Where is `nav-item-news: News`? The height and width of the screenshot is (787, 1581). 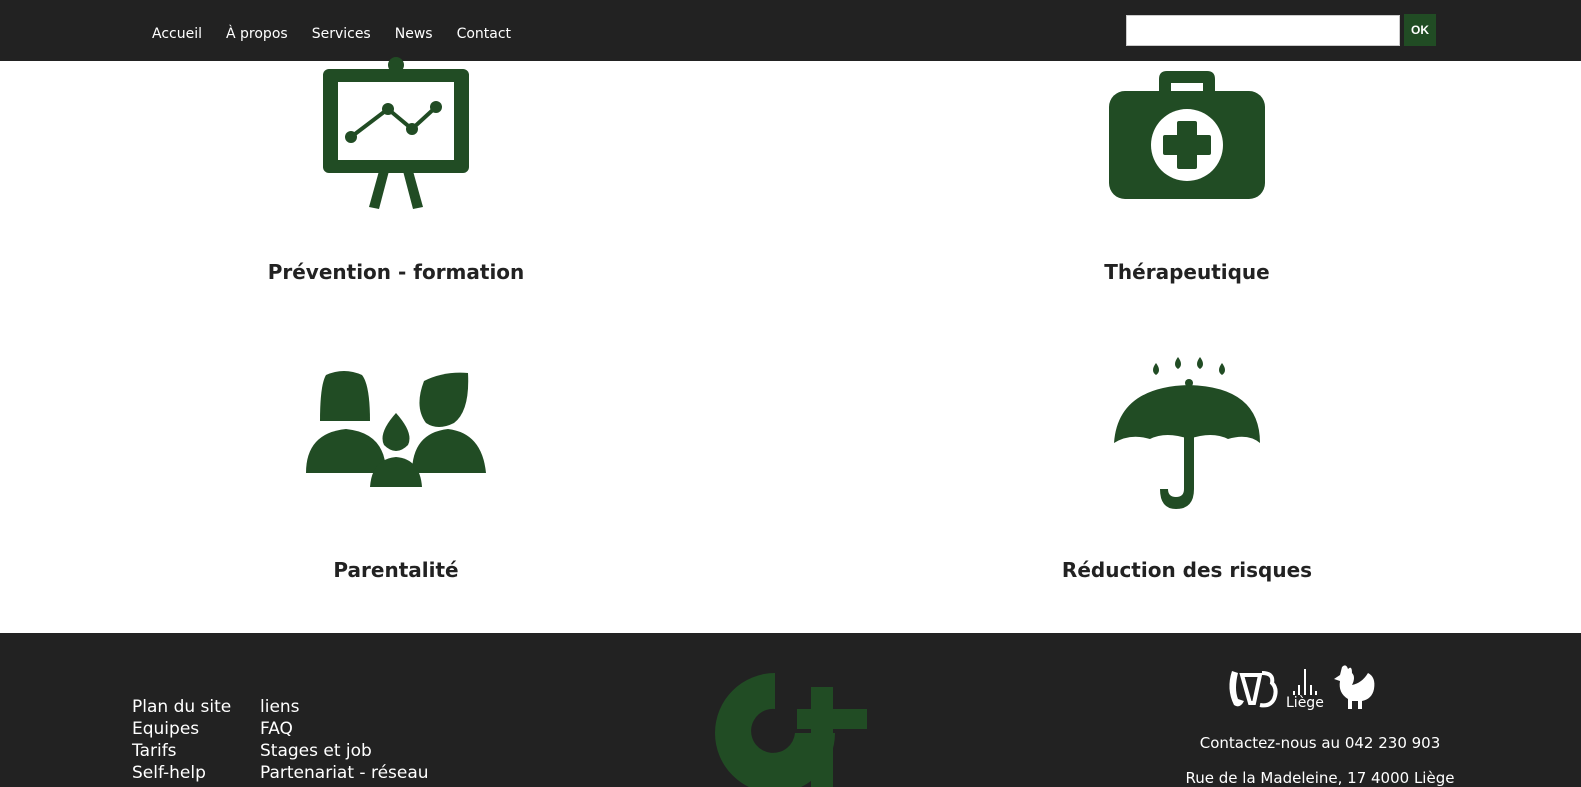 nav-item-news: News is located at coordinates (414, 34).